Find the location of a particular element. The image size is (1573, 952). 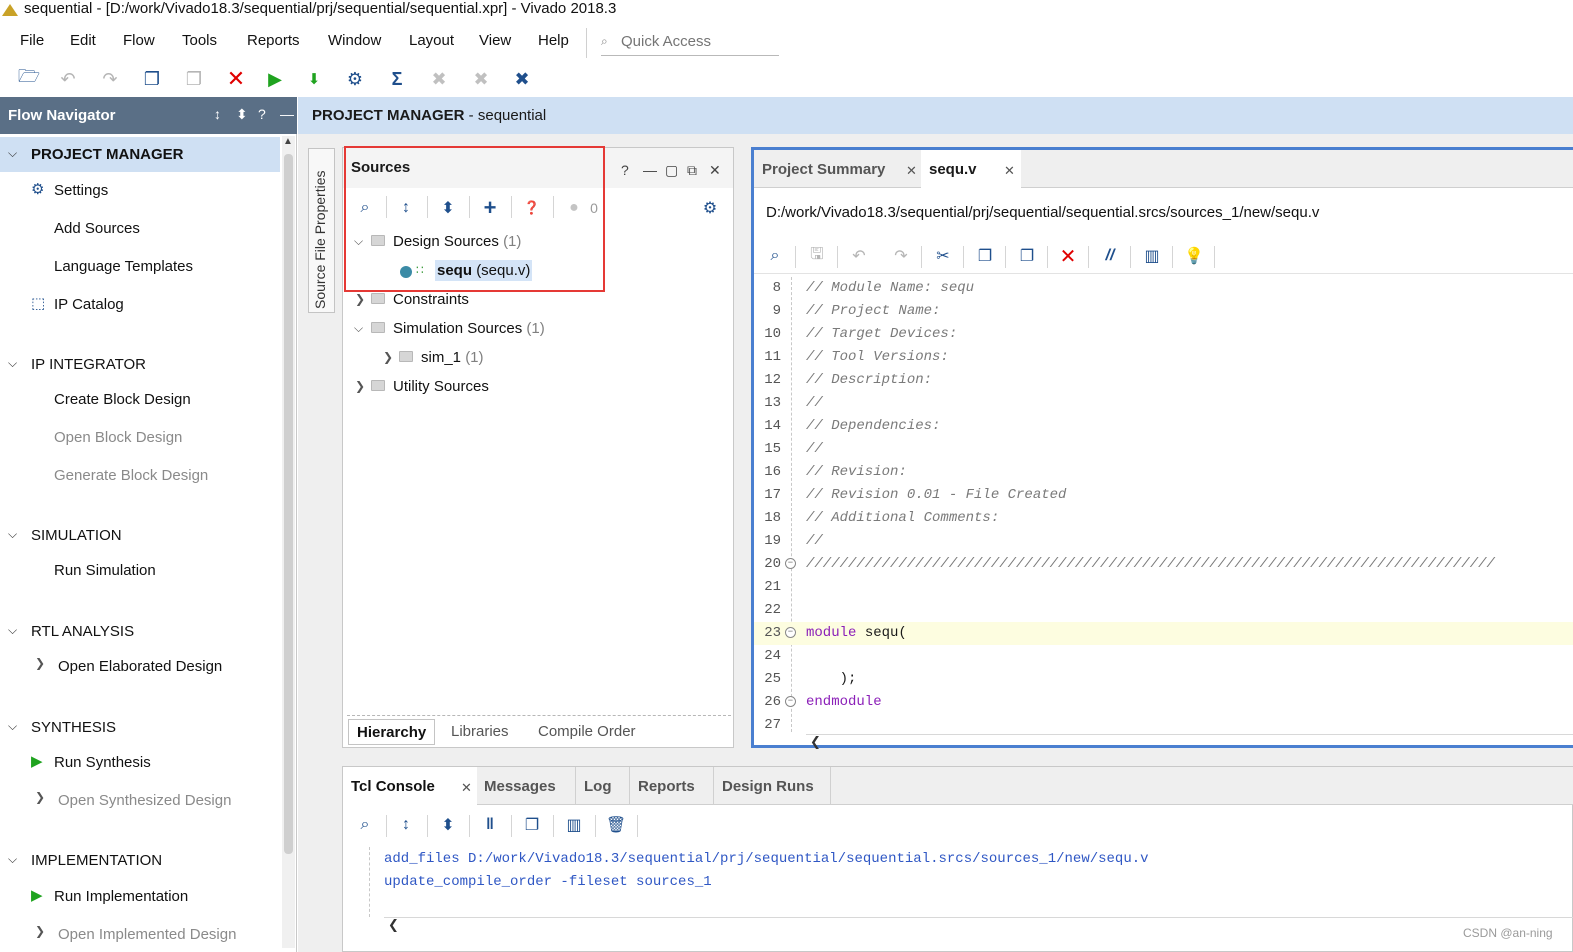

section-implementation: ⌵ IMPLEMENTATION is located at coordinates (140, 860).